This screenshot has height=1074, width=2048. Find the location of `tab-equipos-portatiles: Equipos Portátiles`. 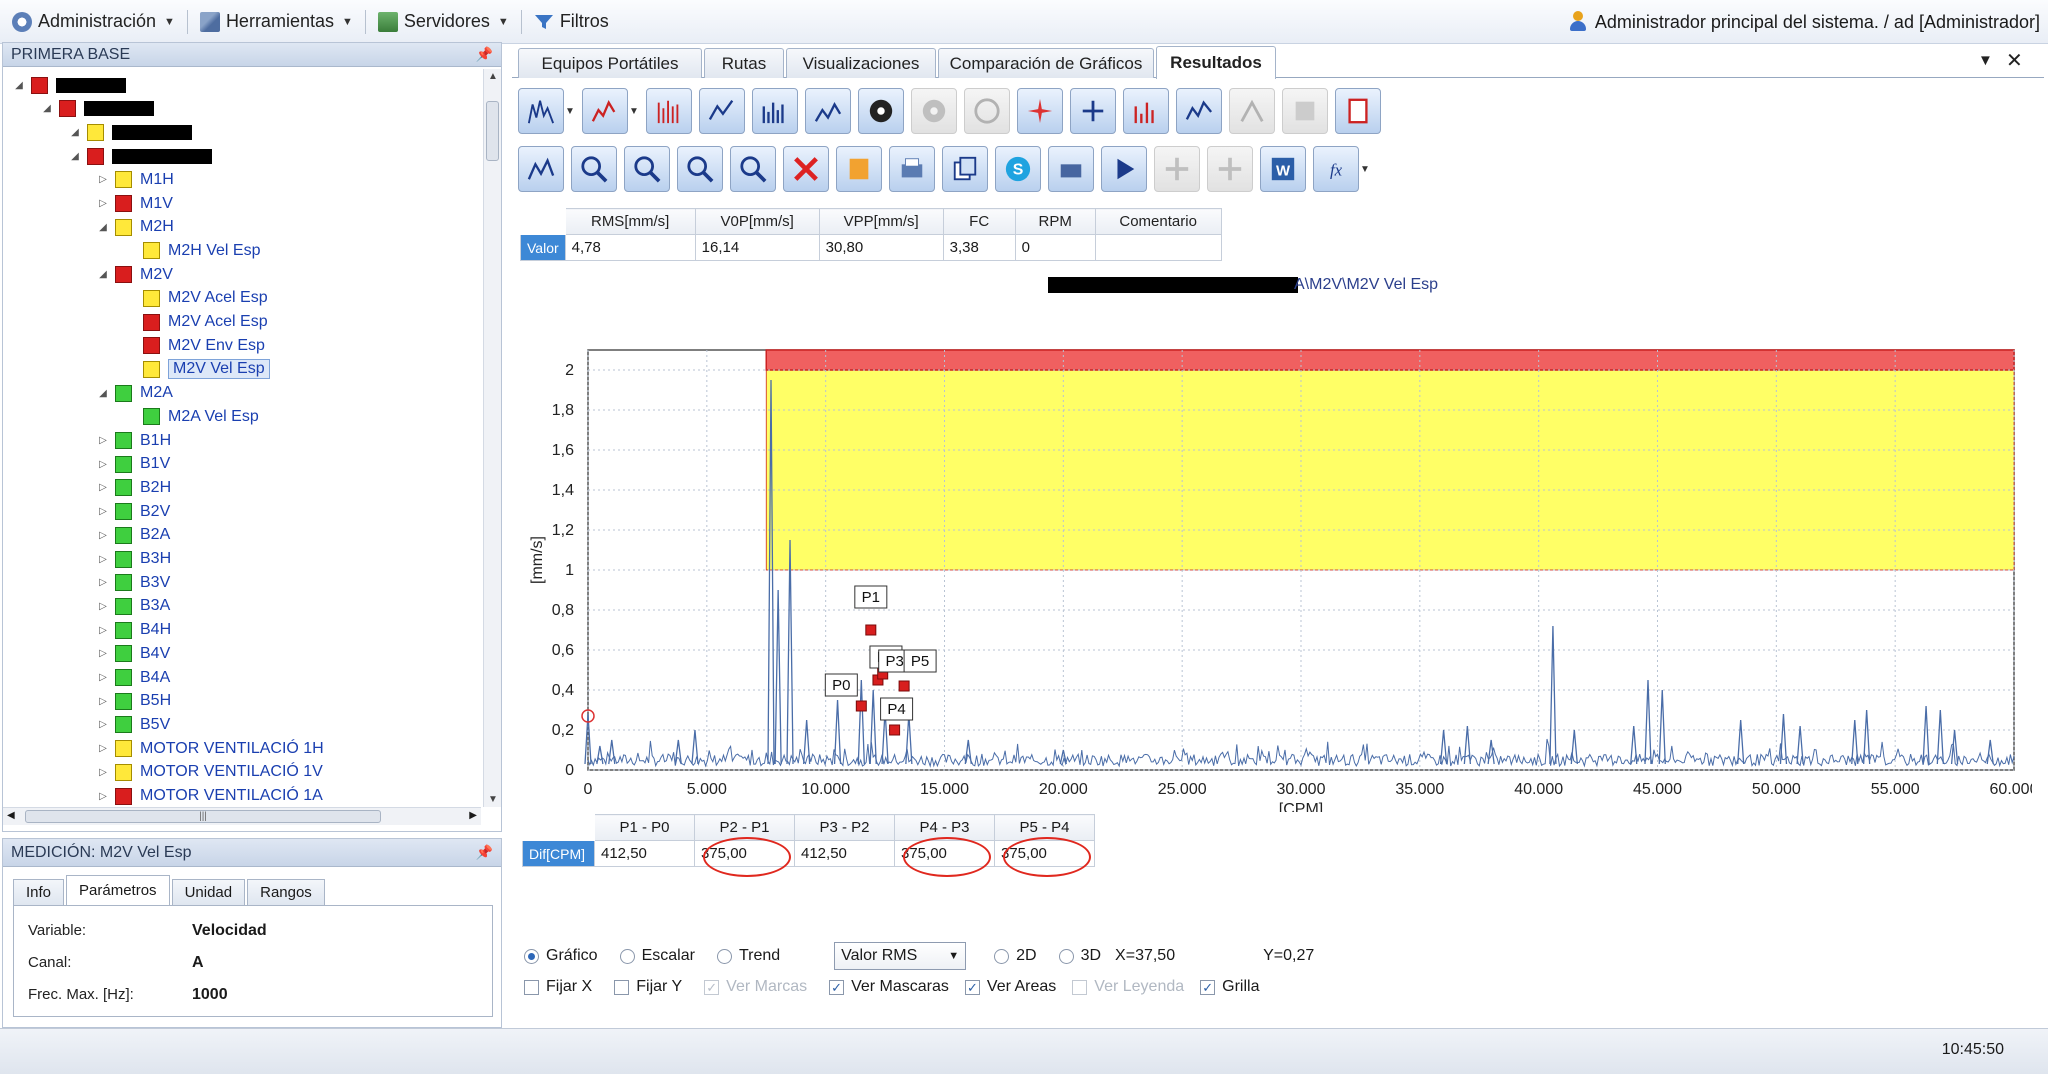

tab-equipos-portatiles: Equipos Portátiles is located at coordinates (610, 63).